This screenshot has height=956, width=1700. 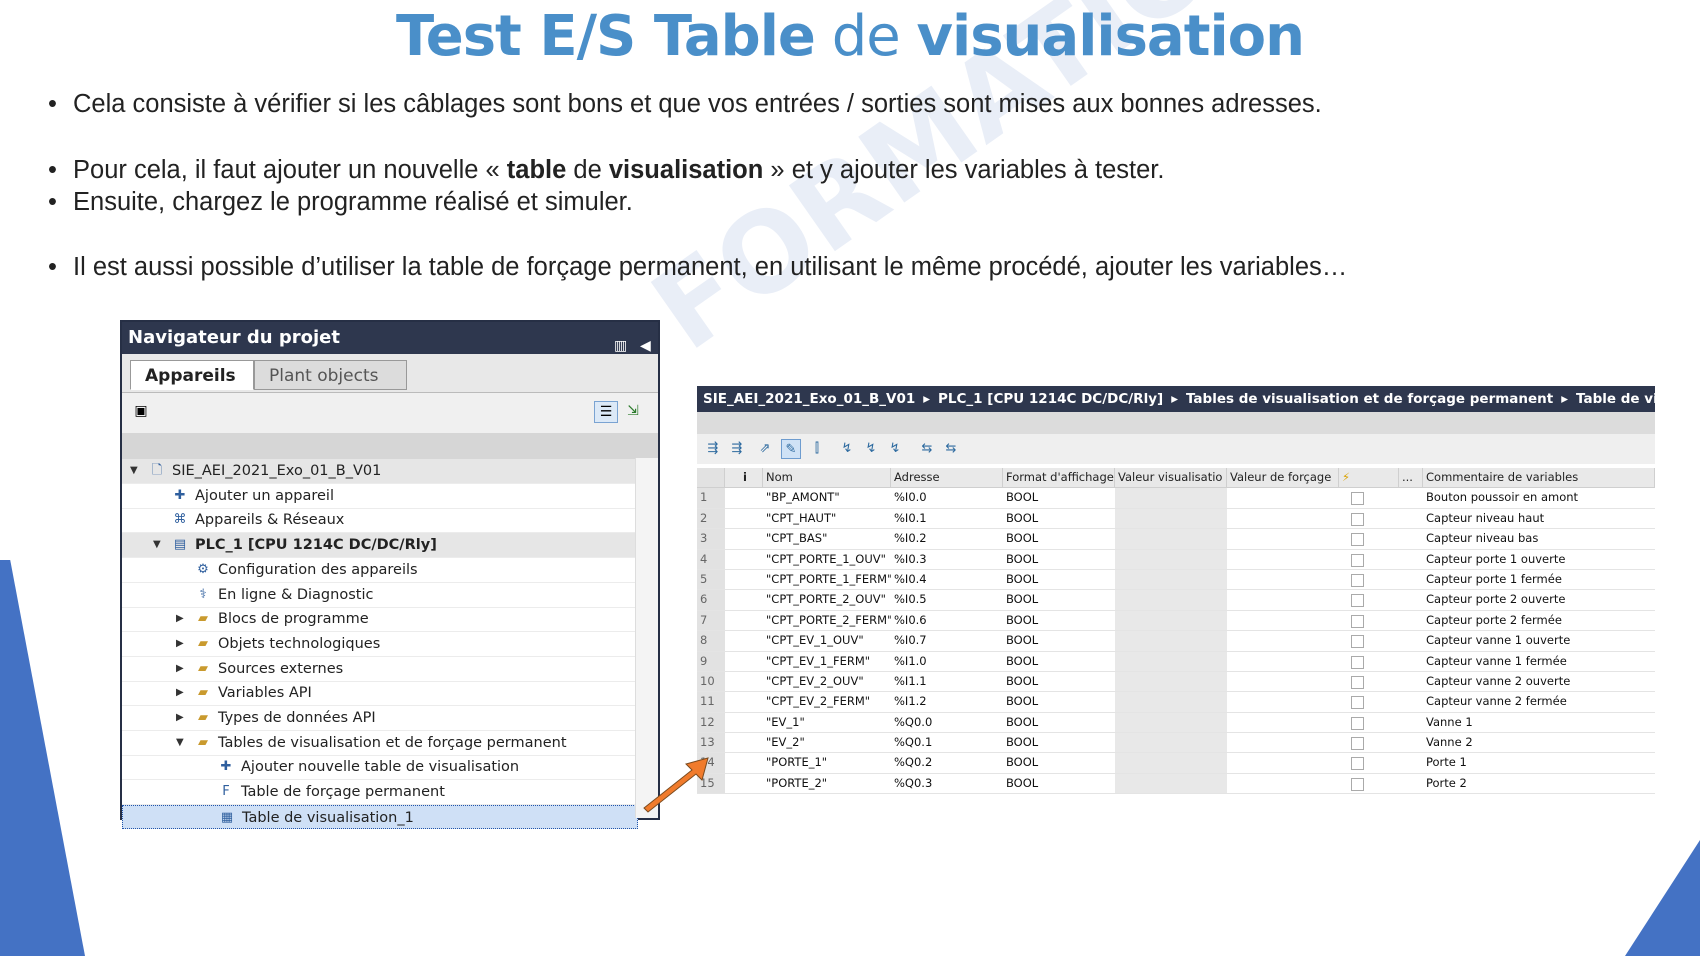 I want to click on name-cell: "CPT_EV_2_OUV", so click(x=827, y=681).